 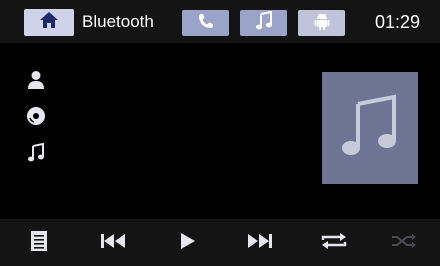 I want to click on next-track-button, so click(x=260, y=243).